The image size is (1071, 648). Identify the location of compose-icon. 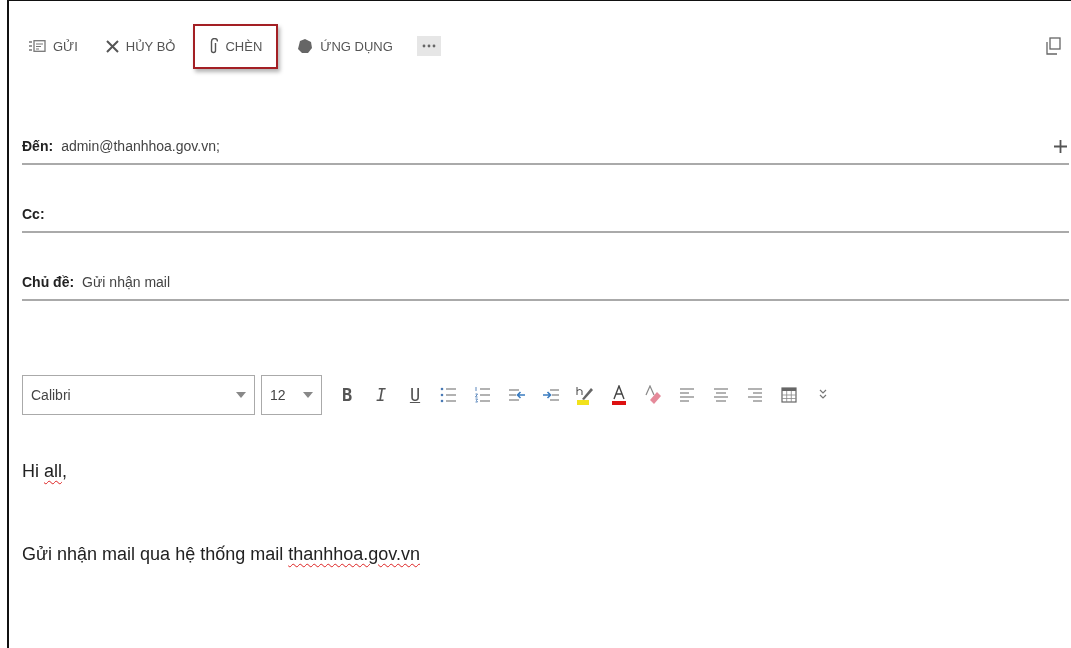
(37, 46).